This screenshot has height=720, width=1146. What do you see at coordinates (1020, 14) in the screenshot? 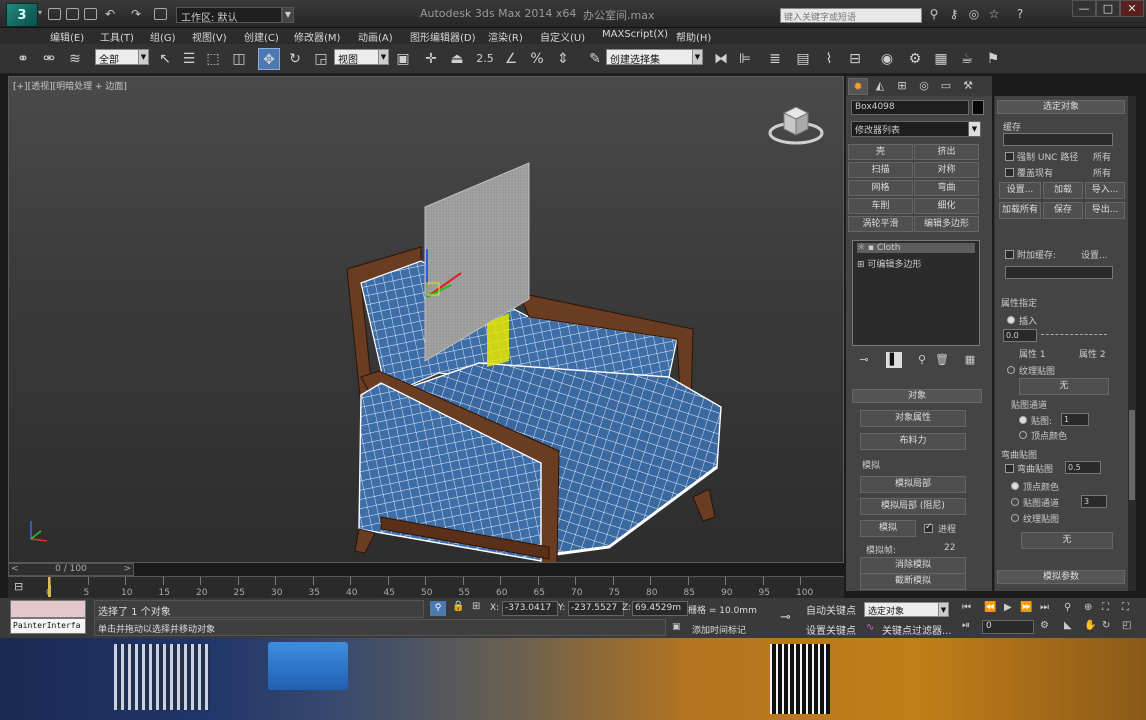
I see `help-icon: ?` at bounding box center [1020, 14].